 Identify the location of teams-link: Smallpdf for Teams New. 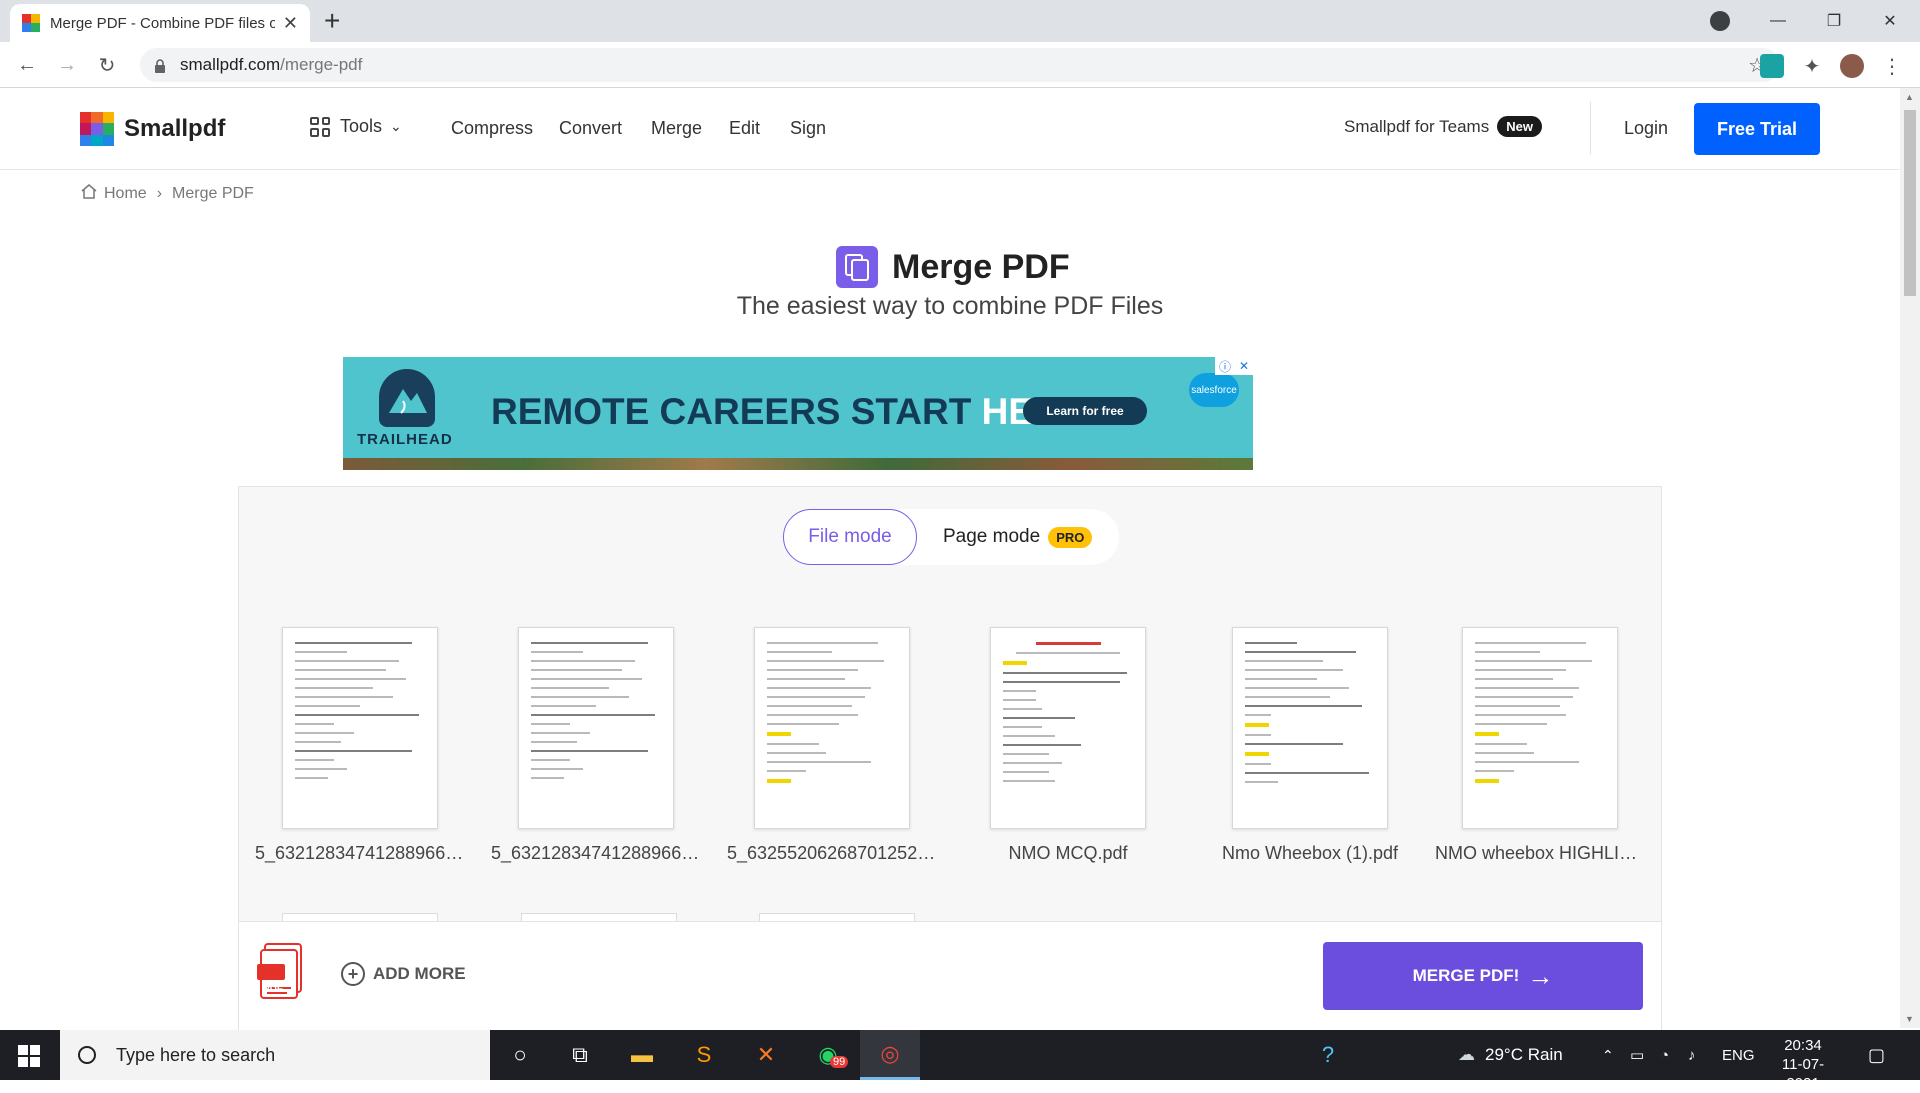
(1443, 126).